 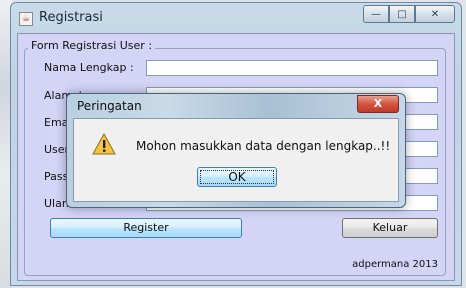 I want to click on name-input, so click(x=292, y=68).